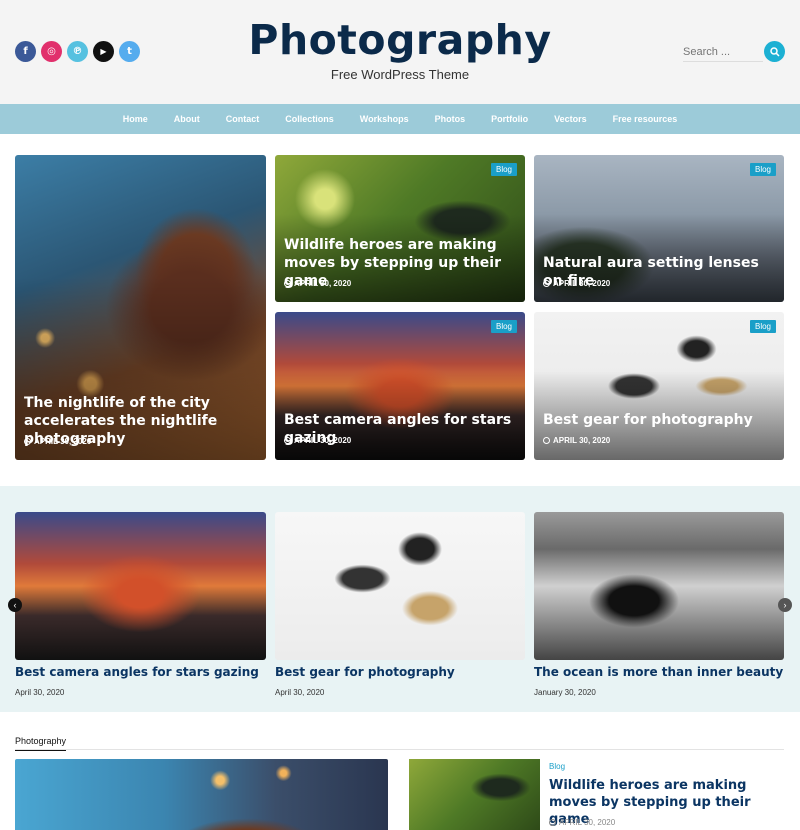 Image resolution: width=800 pixels, height=830 pixels. What do you see at coordinates (565, 692) in the screenshot?
I see `slide-date: January 30, 2020` at bounding box center [565, 692].